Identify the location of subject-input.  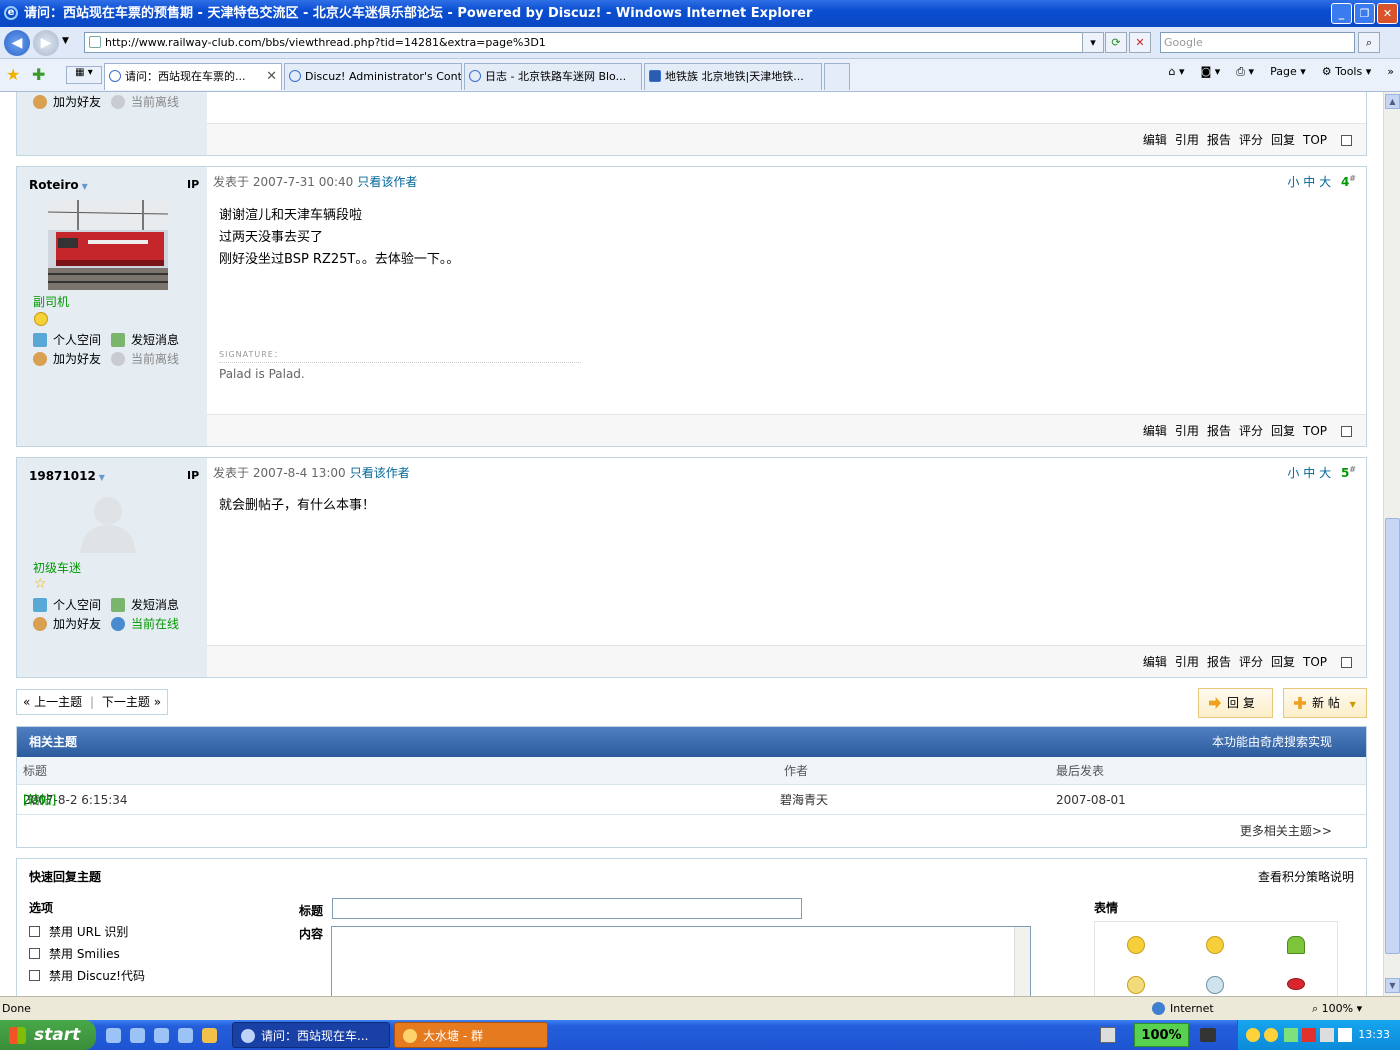
(567, 908).